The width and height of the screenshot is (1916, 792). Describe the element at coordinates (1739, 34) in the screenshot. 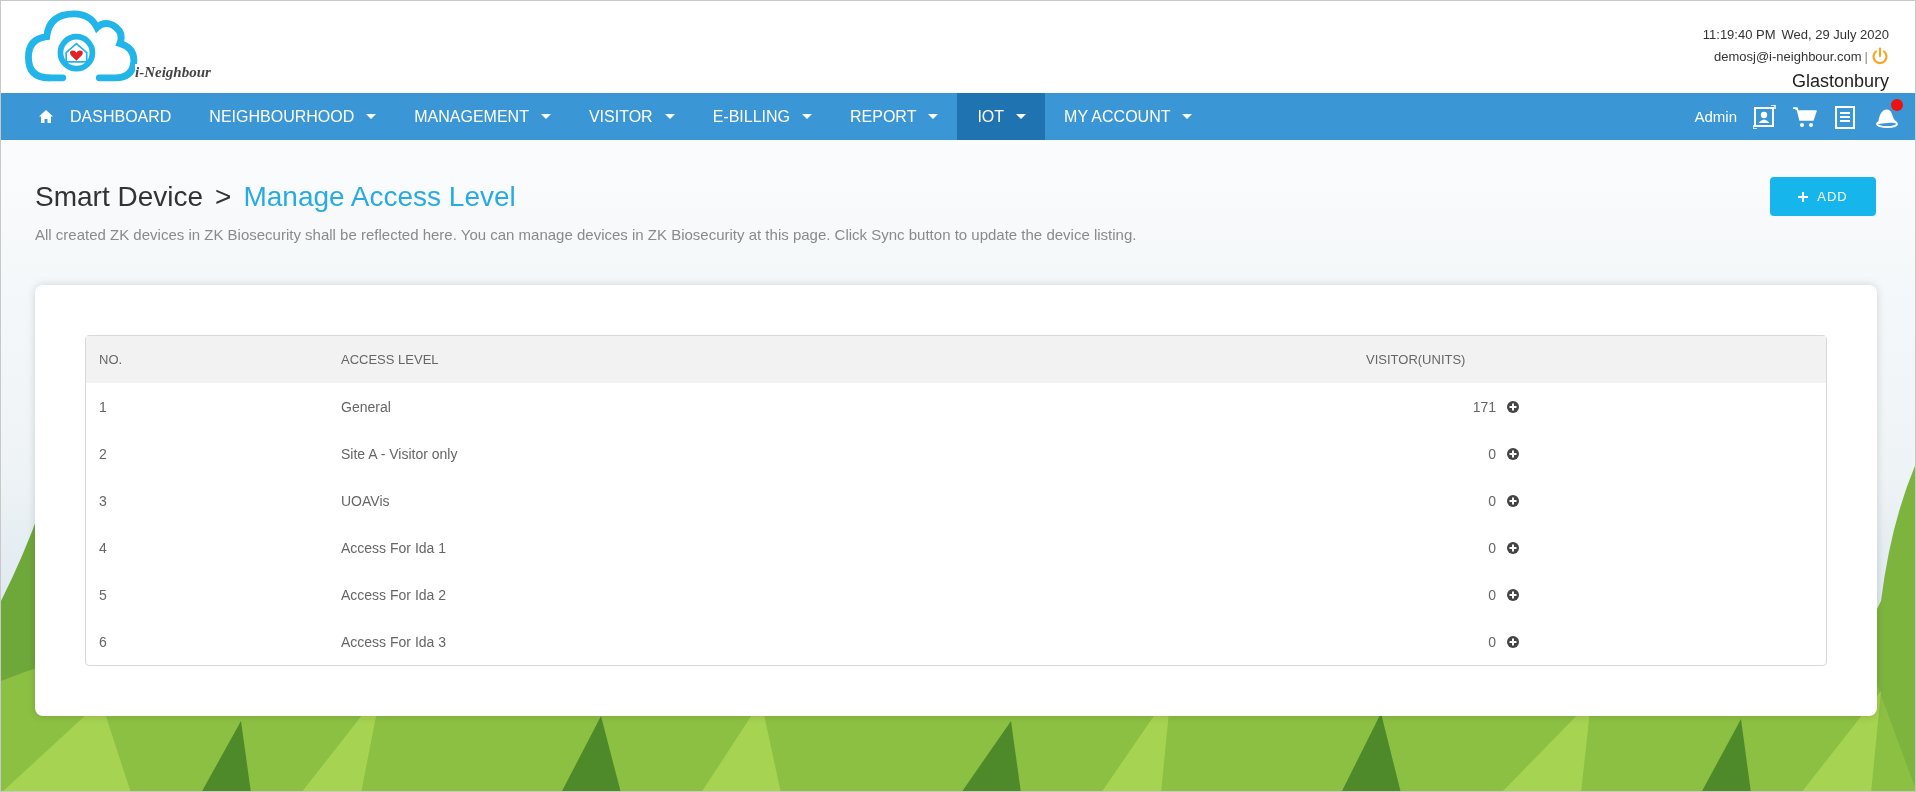

I see `time-text: 11:19:40 PM` at that location.